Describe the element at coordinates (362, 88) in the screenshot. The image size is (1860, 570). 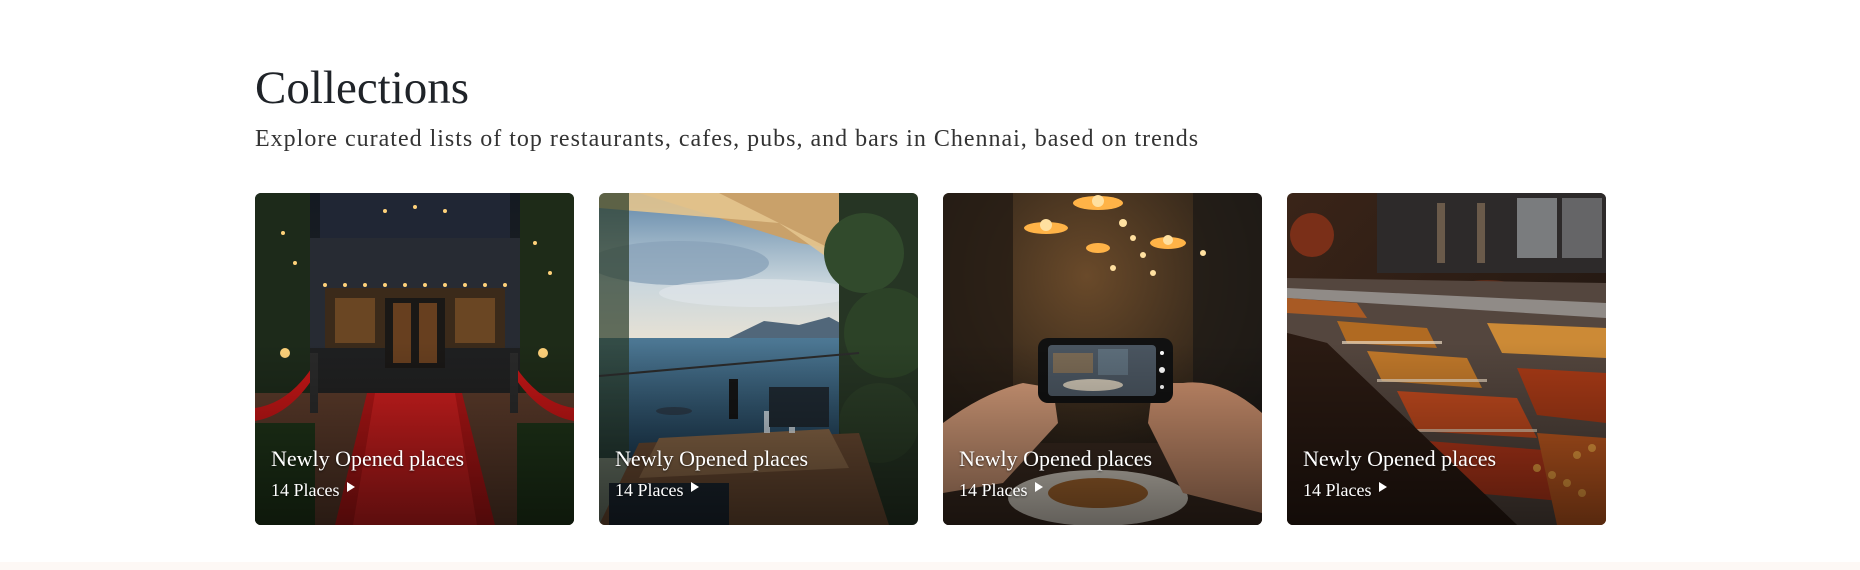
I see `section-title: Collections` at that location.